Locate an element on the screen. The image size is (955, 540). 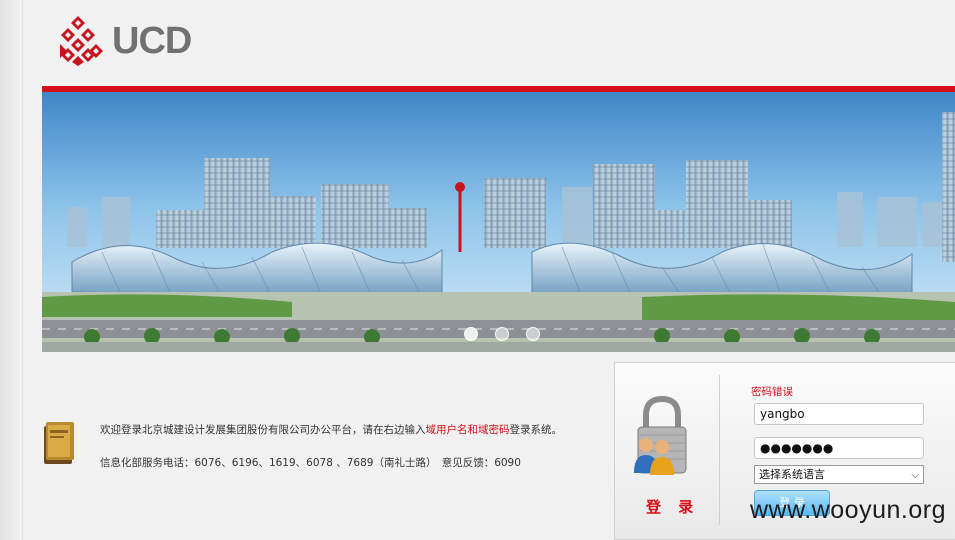
login-title: 登 录 is located at coordinates (673, 507).